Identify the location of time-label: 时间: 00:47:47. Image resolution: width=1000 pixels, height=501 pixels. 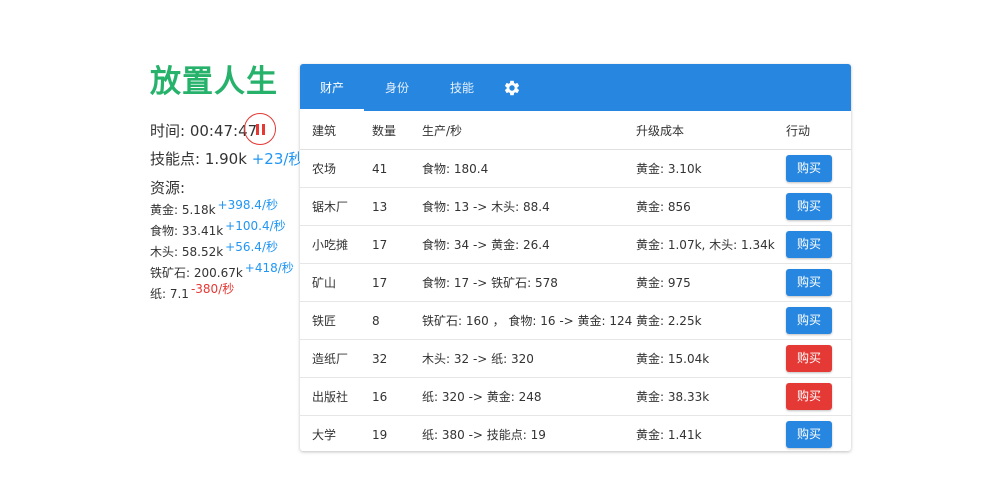
(204, 130).